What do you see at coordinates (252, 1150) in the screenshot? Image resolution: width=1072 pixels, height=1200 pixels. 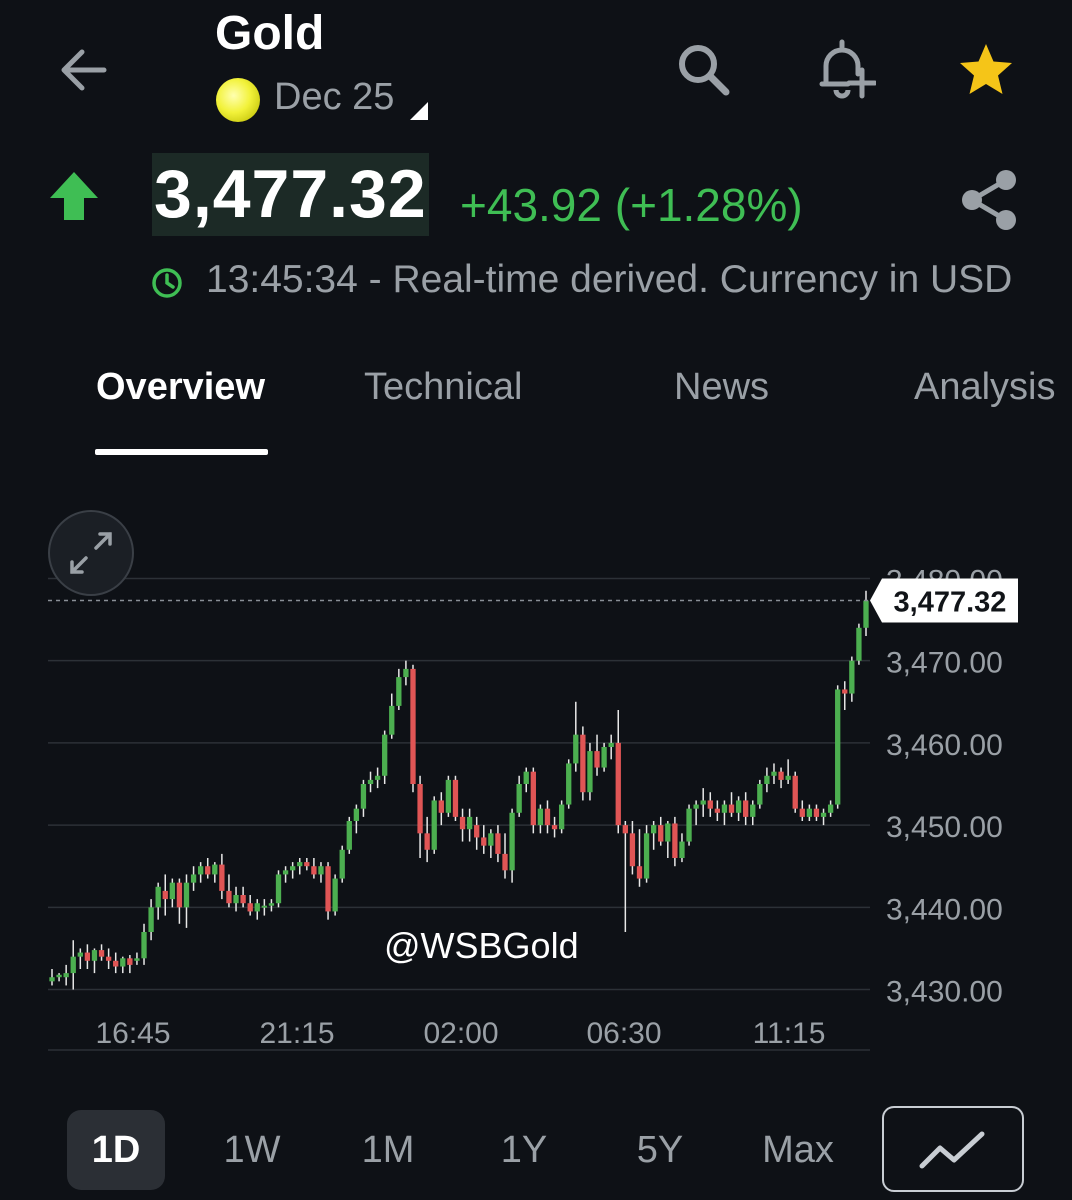 I see `range-1w-button: 1W` at bounding box center [252, 1150].